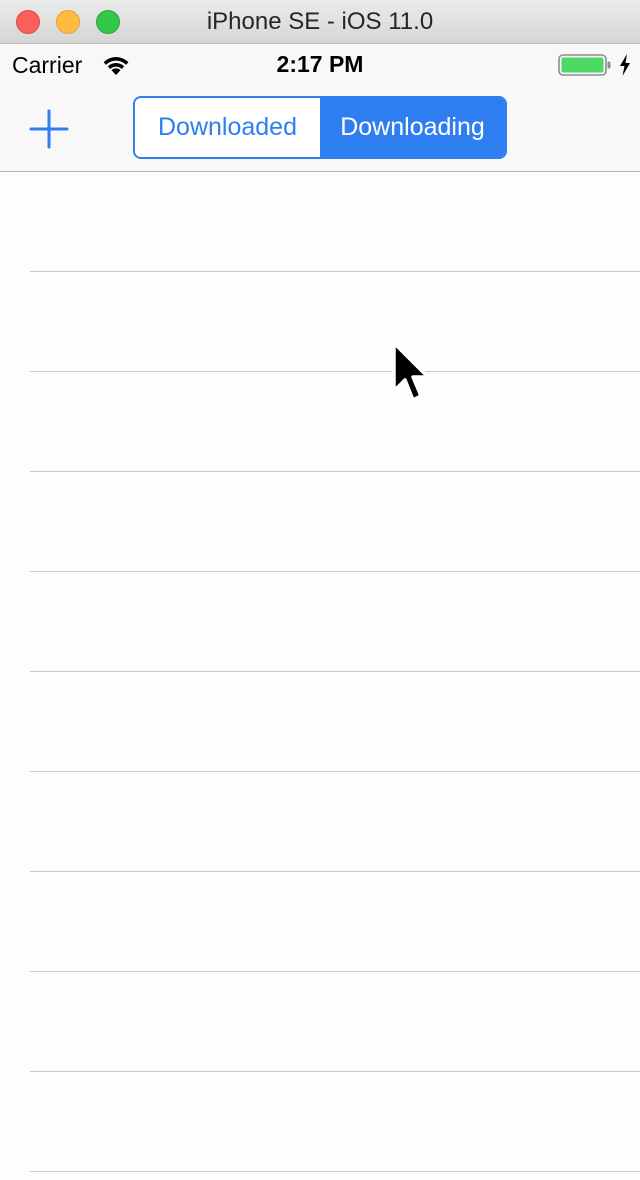  I want to click on navigation-bar: Downloaded Downloading, so click(320, 128).